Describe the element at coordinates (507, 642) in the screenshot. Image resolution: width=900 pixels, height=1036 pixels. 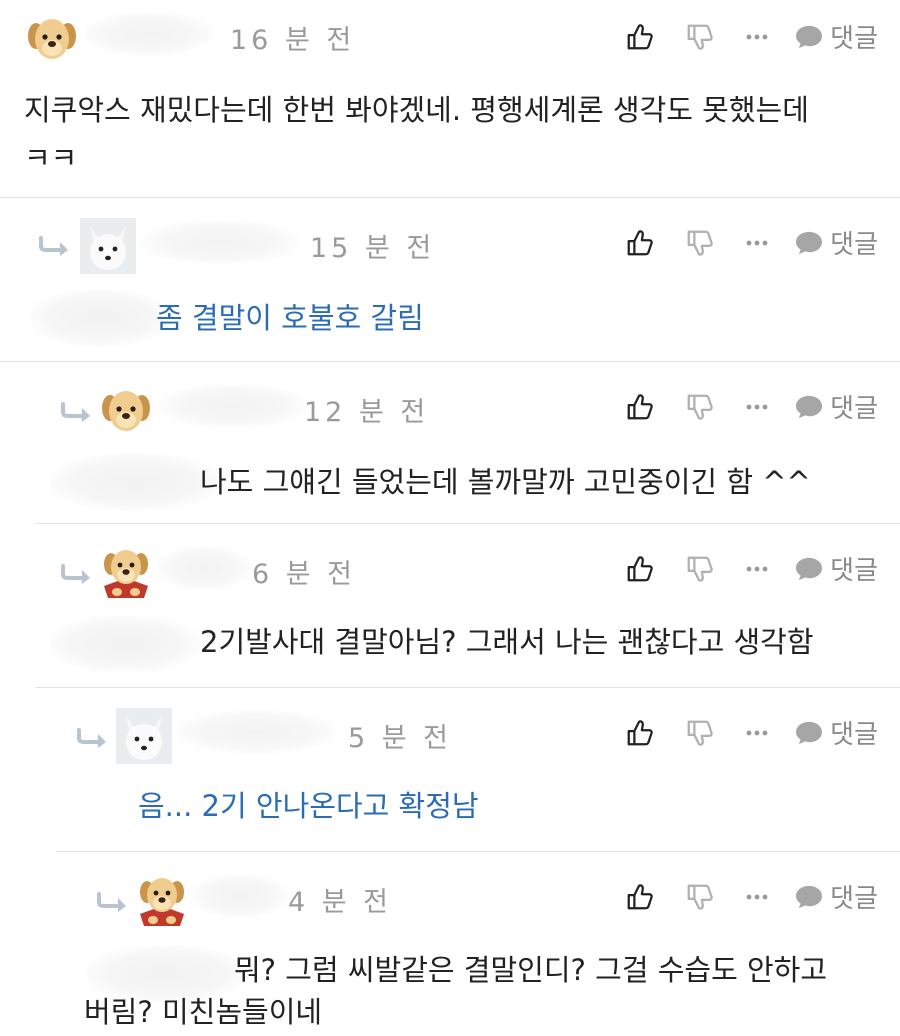
I see `comment-text: 2기발사대 결말아님? 그래서 나는 괜찮다고 생각함` at that location.